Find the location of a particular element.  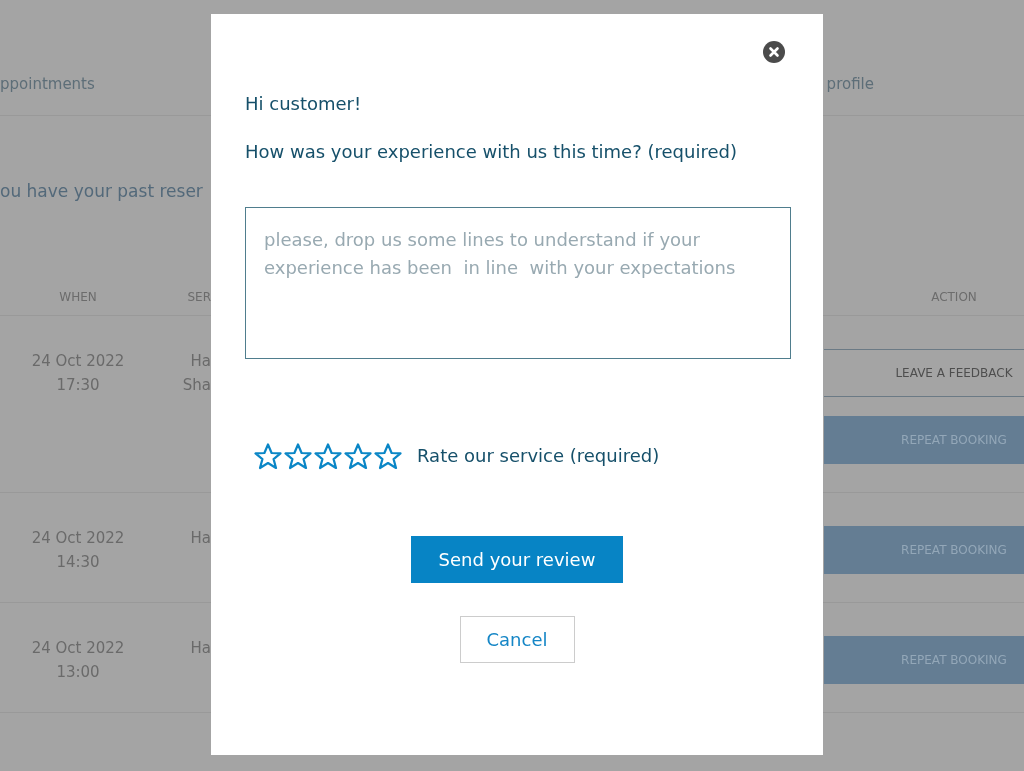

feedback-field: please, drop us some lines to understand if your experience has been in line with your expectations is located at coordinates (518, 283).